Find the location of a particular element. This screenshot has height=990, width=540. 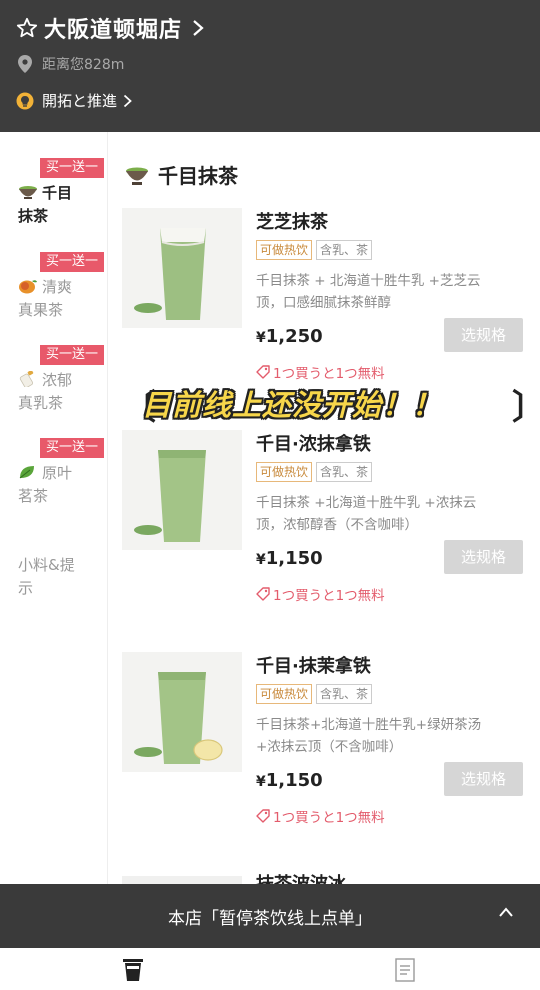

store-name: 大阪道顿堀店 is located at coordinates (113, 28).